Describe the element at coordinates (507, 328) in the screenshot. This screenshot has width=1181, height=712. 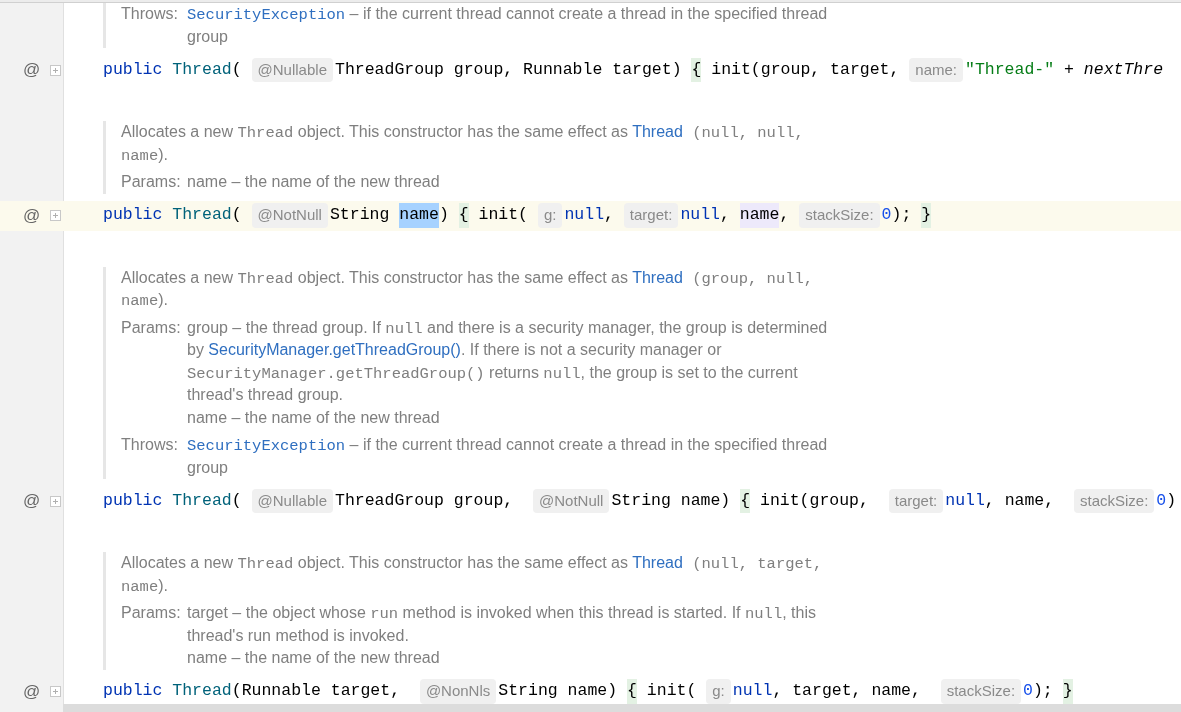
I see `doc-line: group – the thread group. If null and there is a security manager, the group is determined` at that location.